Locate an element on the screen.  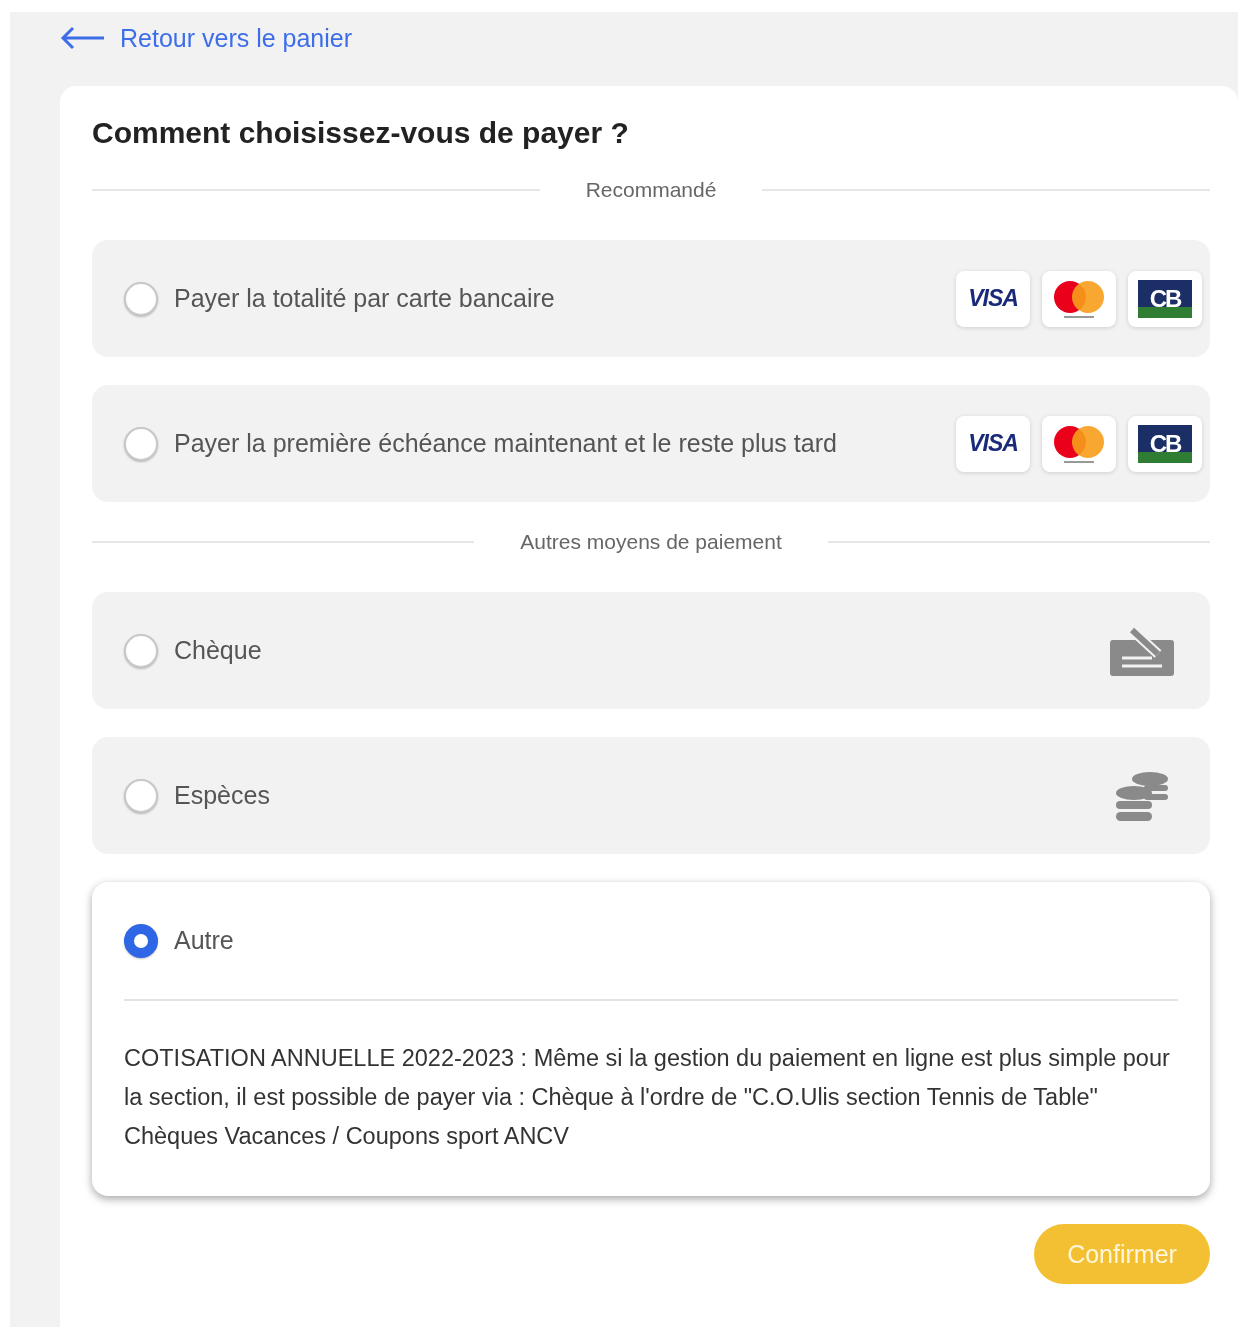
payment-option: Chèque is located at coordinates (651, 650).